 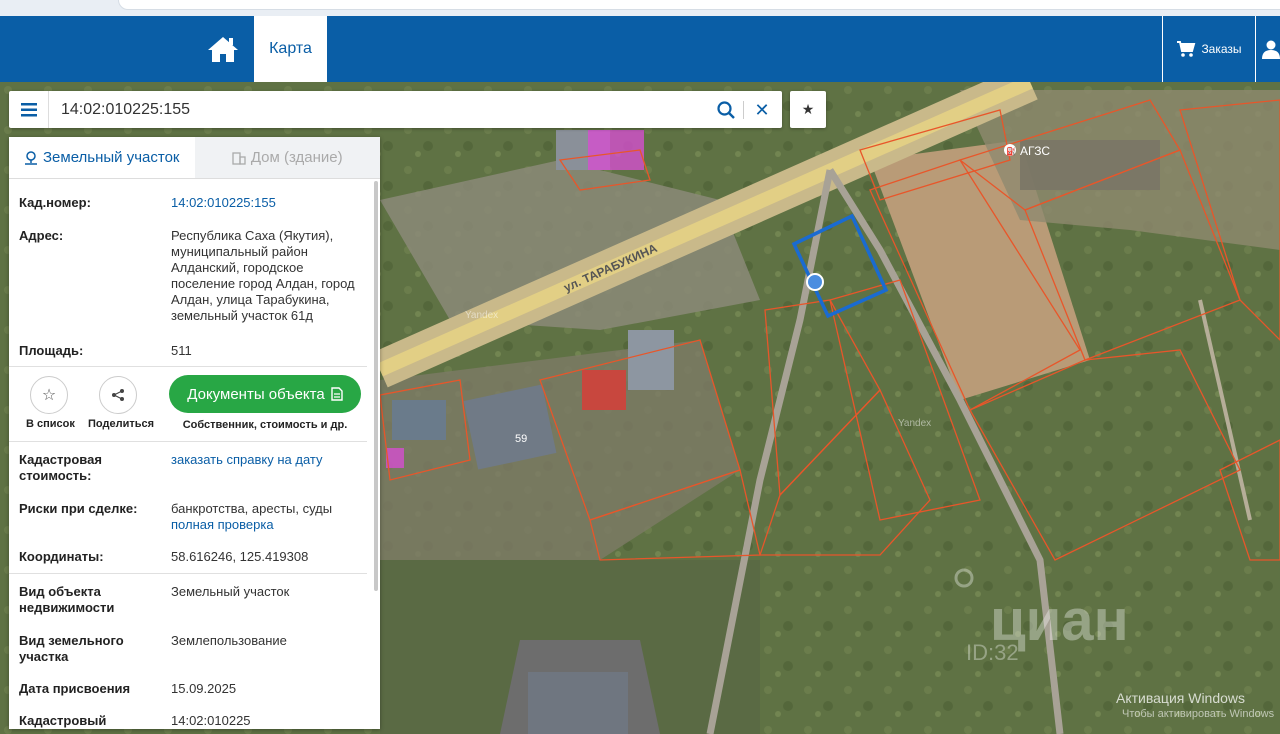 I want to click on label: Адрес:, so click(x=41, y=235).